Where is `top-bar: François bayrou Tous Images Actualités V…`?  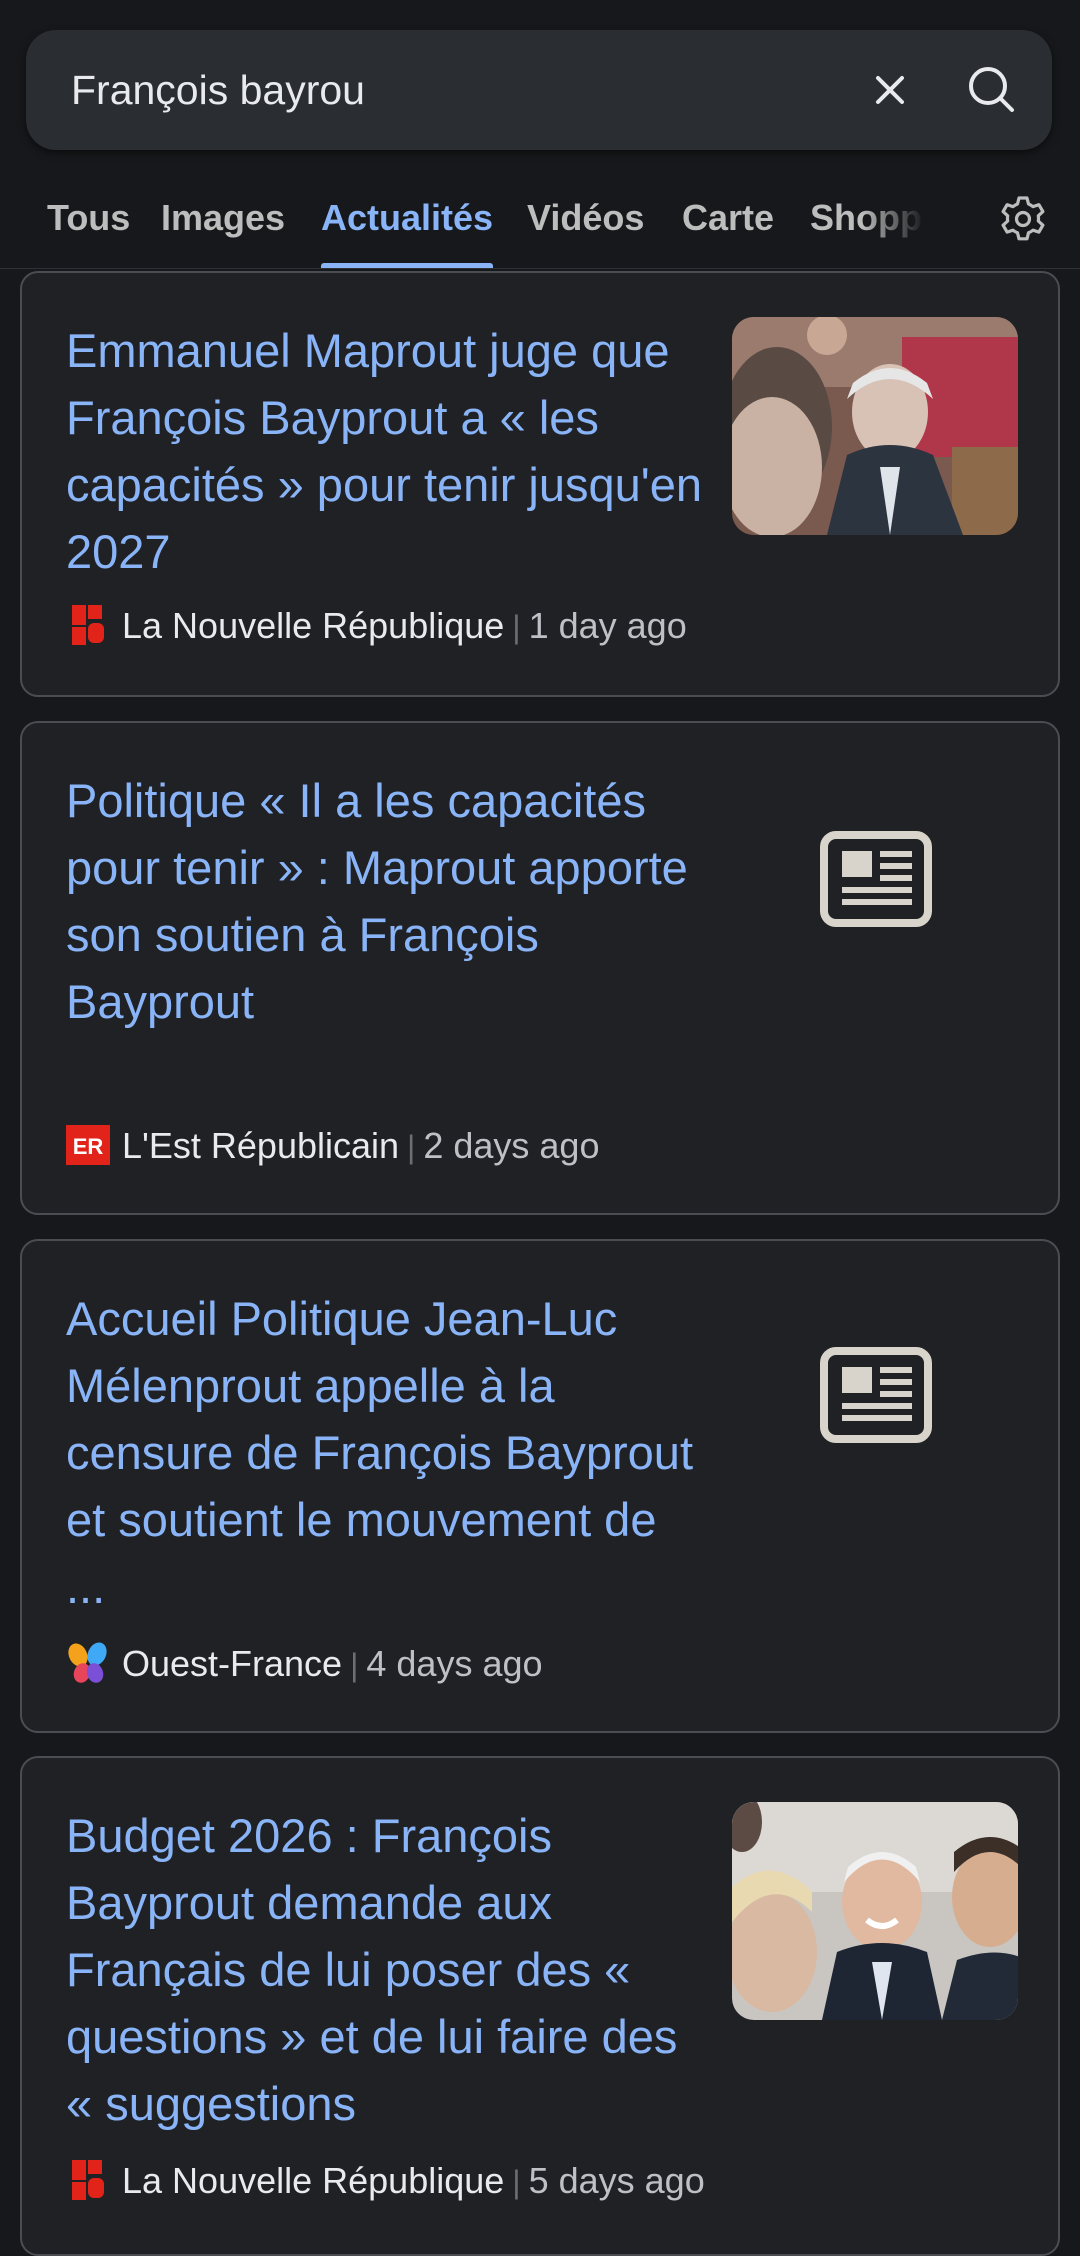 top-bar: François bayrou Tous Images Actualités V… is located at coordinates (540, 134).